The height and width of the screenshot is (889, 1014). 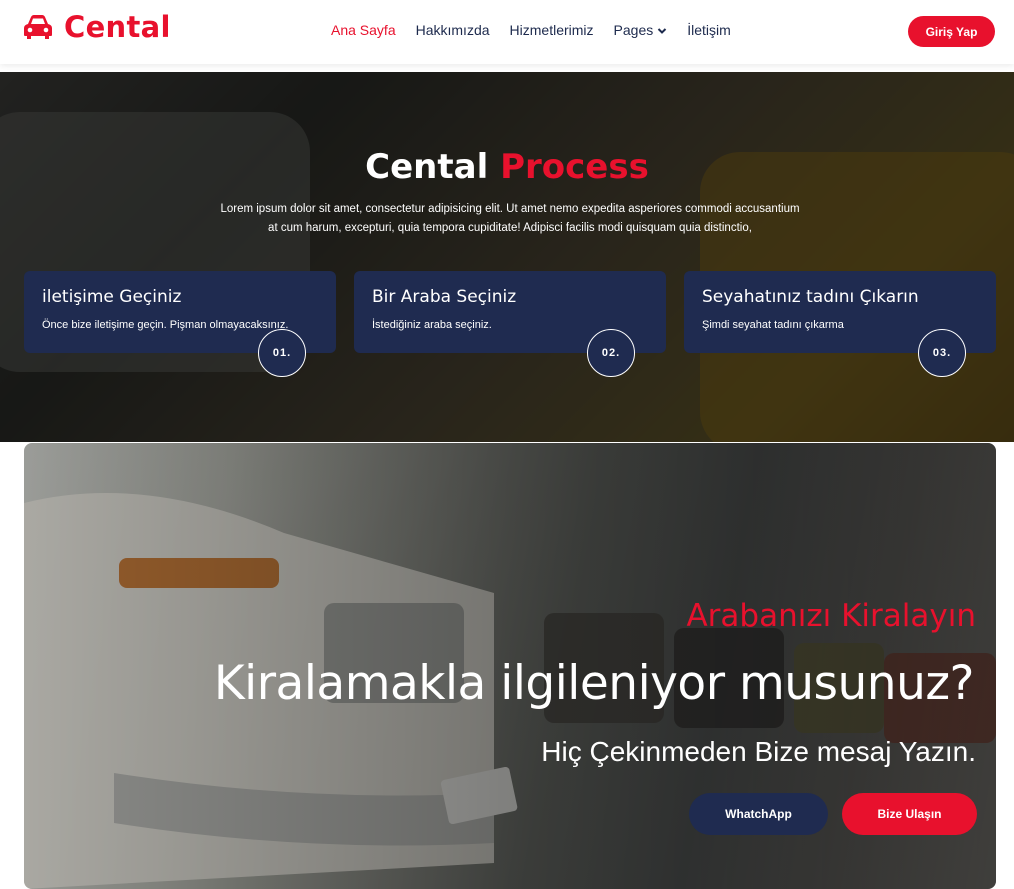 What do you see at coordinates (951, 31) in the screenshot?
I see `login-button: Giriş Yap` at bounding box center [951, 31].